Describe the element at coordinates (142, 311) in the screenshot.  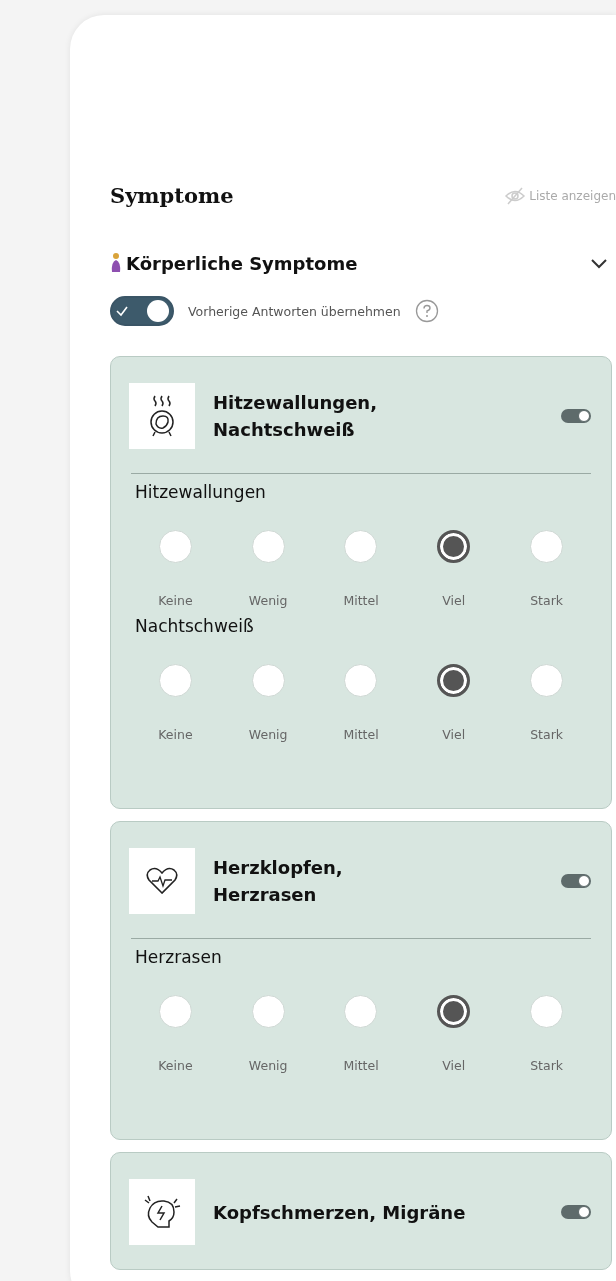
I see `carry-over-toggle` at that location.